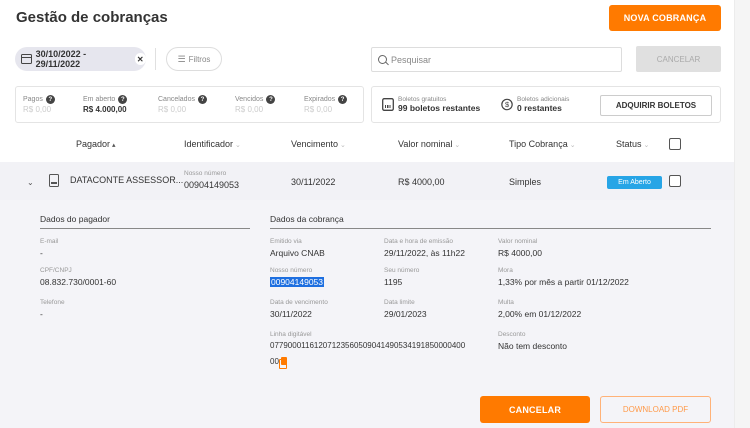 The width and height of the screenshot is (750, 428). Describe the element at coordinates (520, 253) in the screenshot. I see `field-value: R$ 4000,00` at that location.